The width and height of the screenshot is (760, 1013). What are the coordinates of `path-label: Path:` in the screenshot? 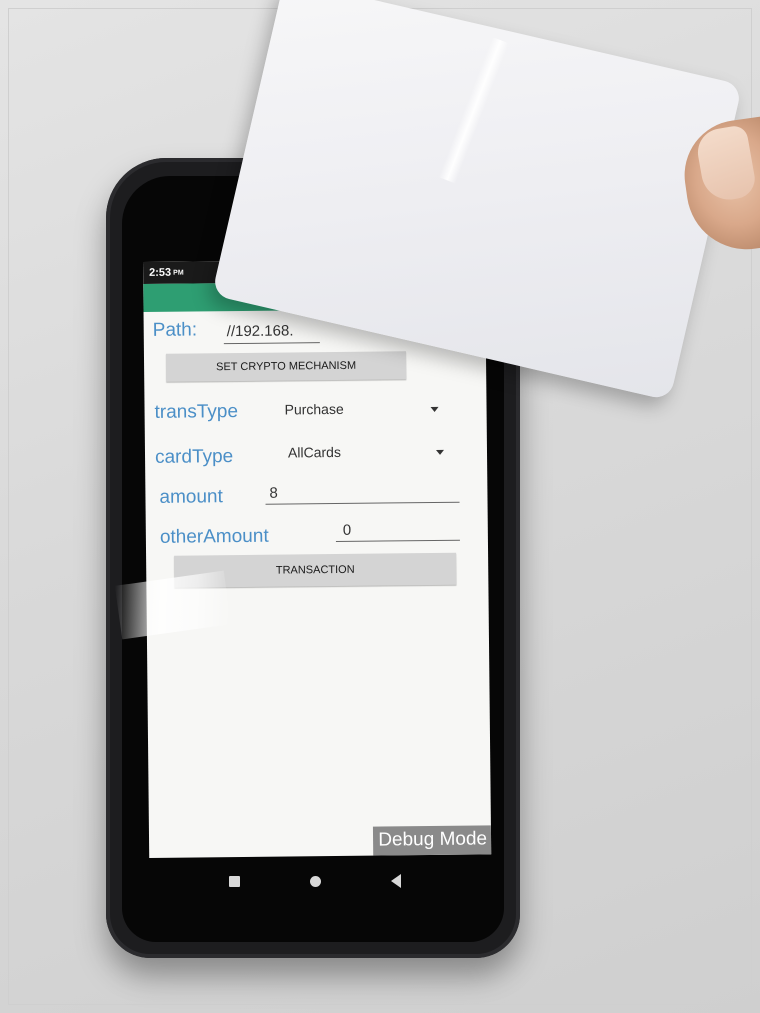 It's located at (175, 330).